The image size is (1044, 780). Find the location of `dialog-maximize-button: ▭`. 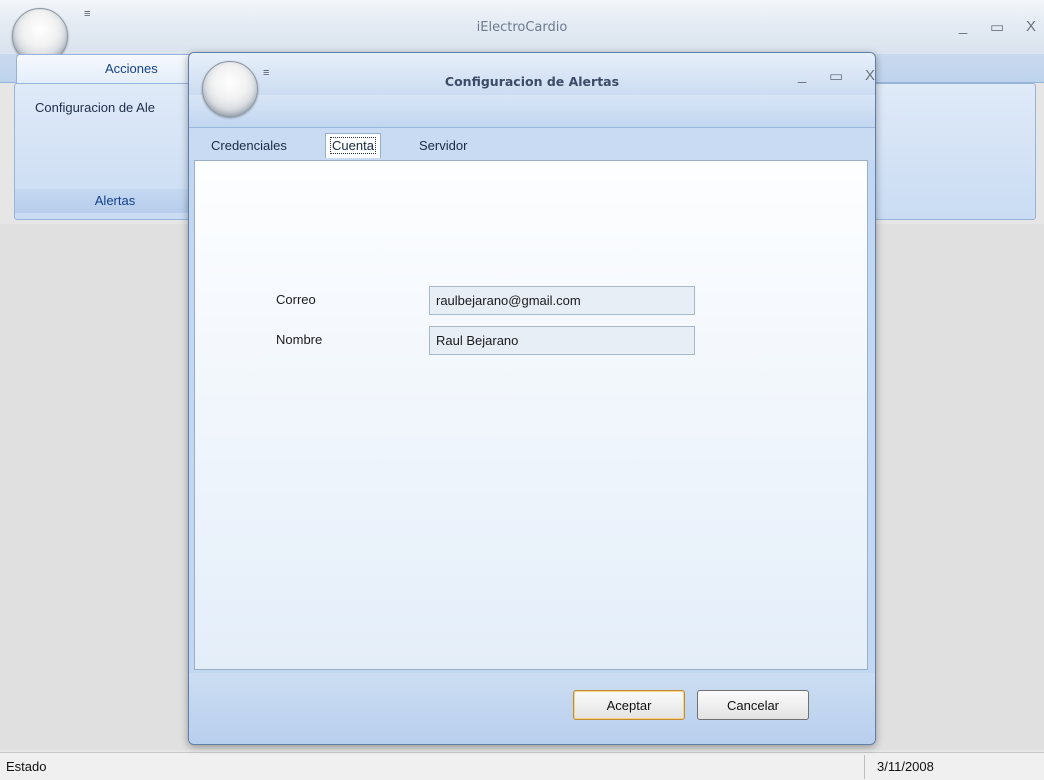

dialog-maximize-button: ▭ is located at coordinates (836, 76).